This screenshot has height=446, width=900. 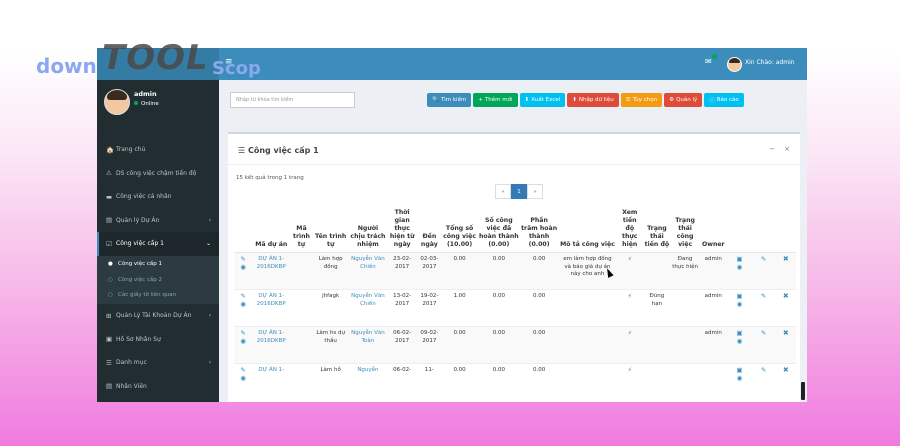 I want to click on staff-icon: ▤, so click(x=109, y=386).